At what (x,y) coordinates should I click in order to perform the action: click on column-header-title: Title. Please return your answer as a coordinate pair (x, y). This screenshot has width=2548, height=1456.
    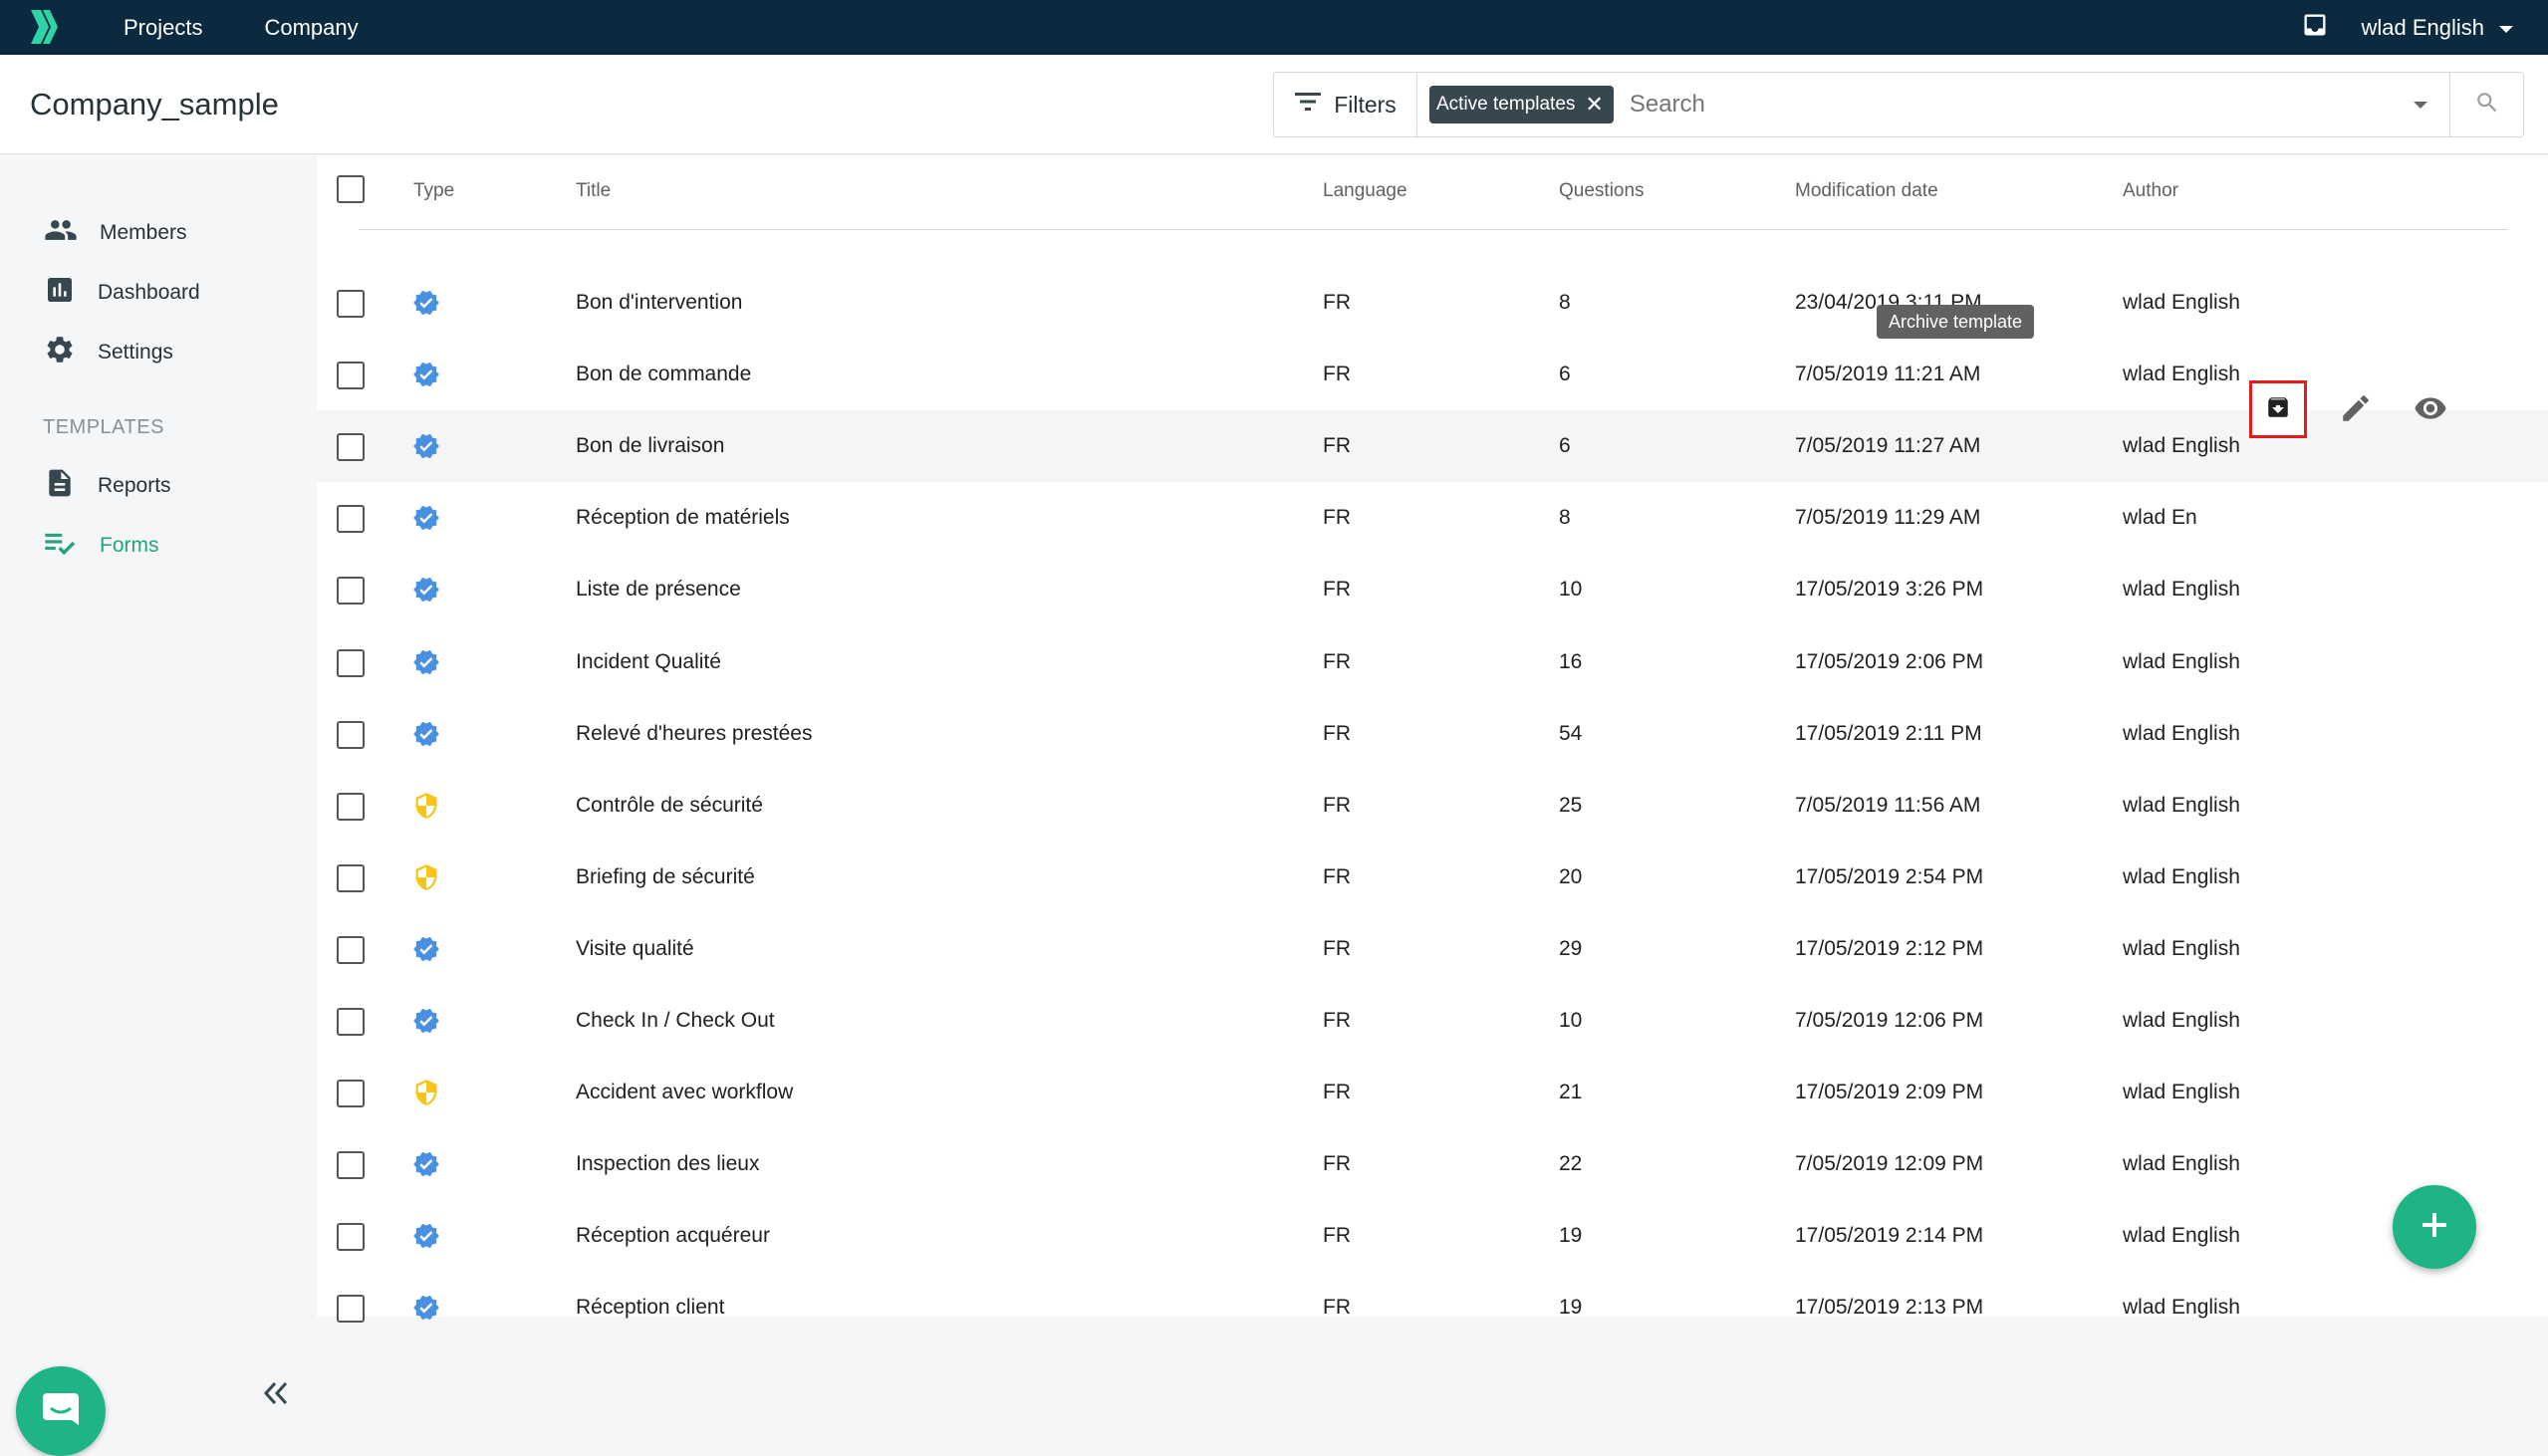
    Looking at the image, I should click on (593, 191).